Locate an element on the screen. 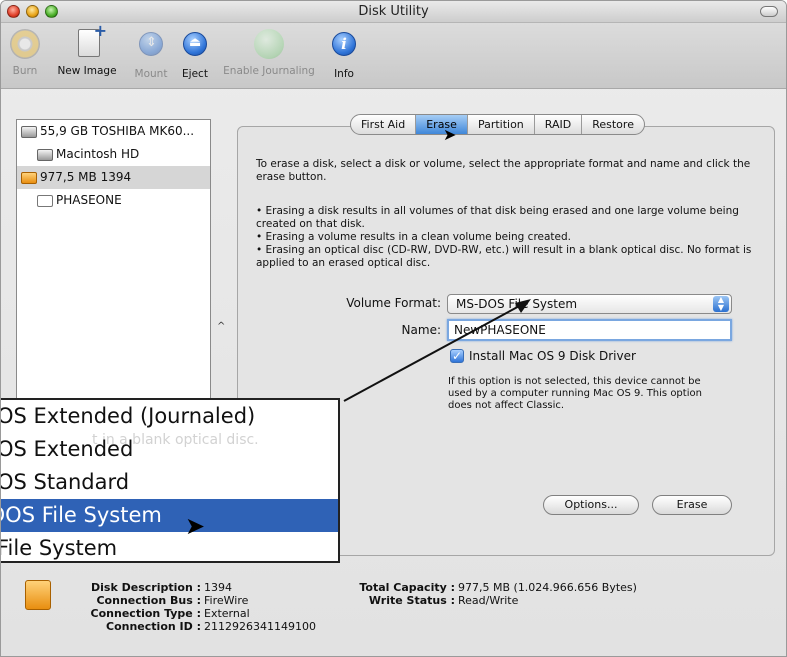 The image size is (787, 657). sidebar-item-label: Macintosh HD is located at coordinates (98, 154).